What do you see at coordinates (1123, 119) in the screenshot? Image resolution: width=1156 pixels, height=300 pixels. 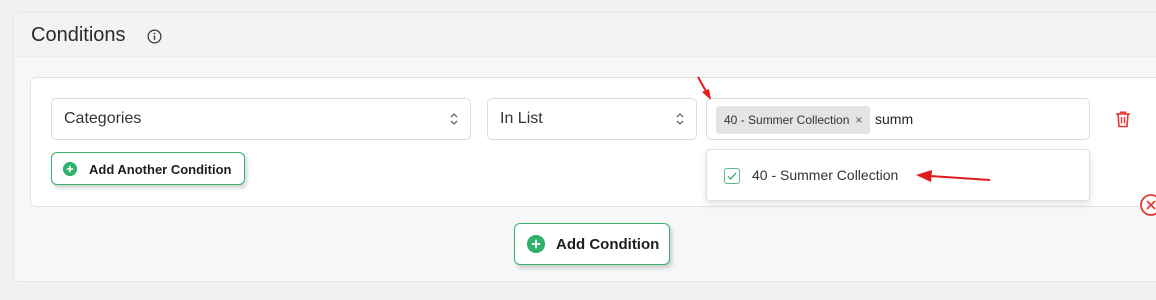 I see `trash-icon` at bounding box center [1123, 119].